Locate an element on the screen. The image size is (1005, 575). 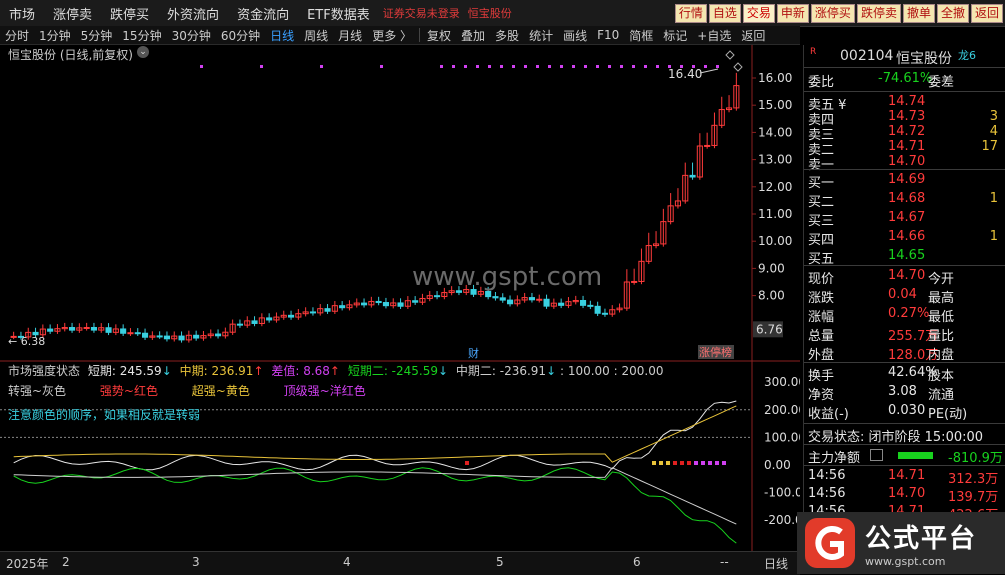
price-tick-label: 8.00 is located at coordinates (771, 296).